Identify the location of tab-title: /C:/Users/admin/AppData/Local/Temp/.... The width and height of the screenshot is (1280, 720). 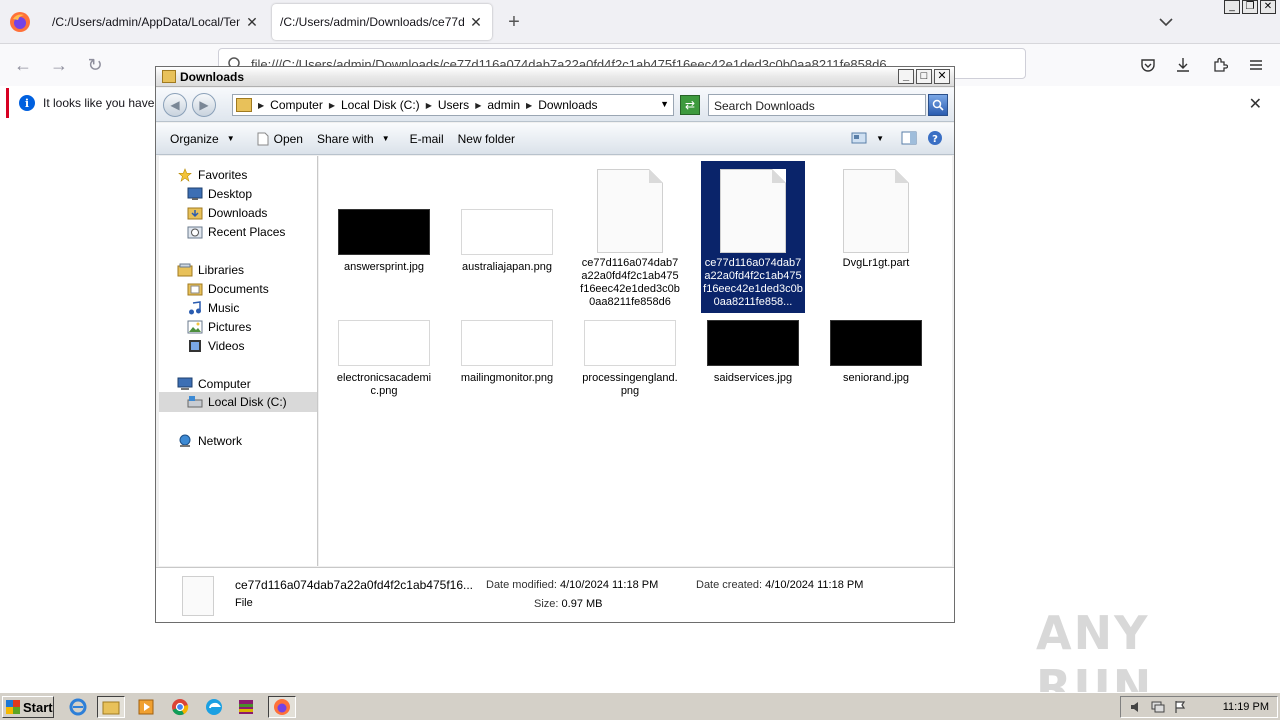
(146, 22).